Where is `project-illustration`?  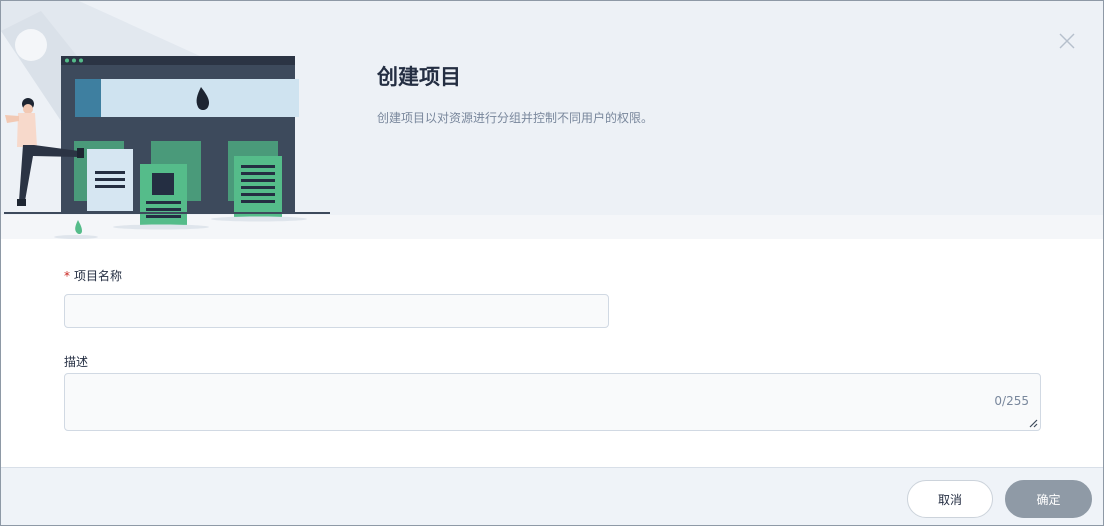
project-illustration is located at coordinates (165, 120).